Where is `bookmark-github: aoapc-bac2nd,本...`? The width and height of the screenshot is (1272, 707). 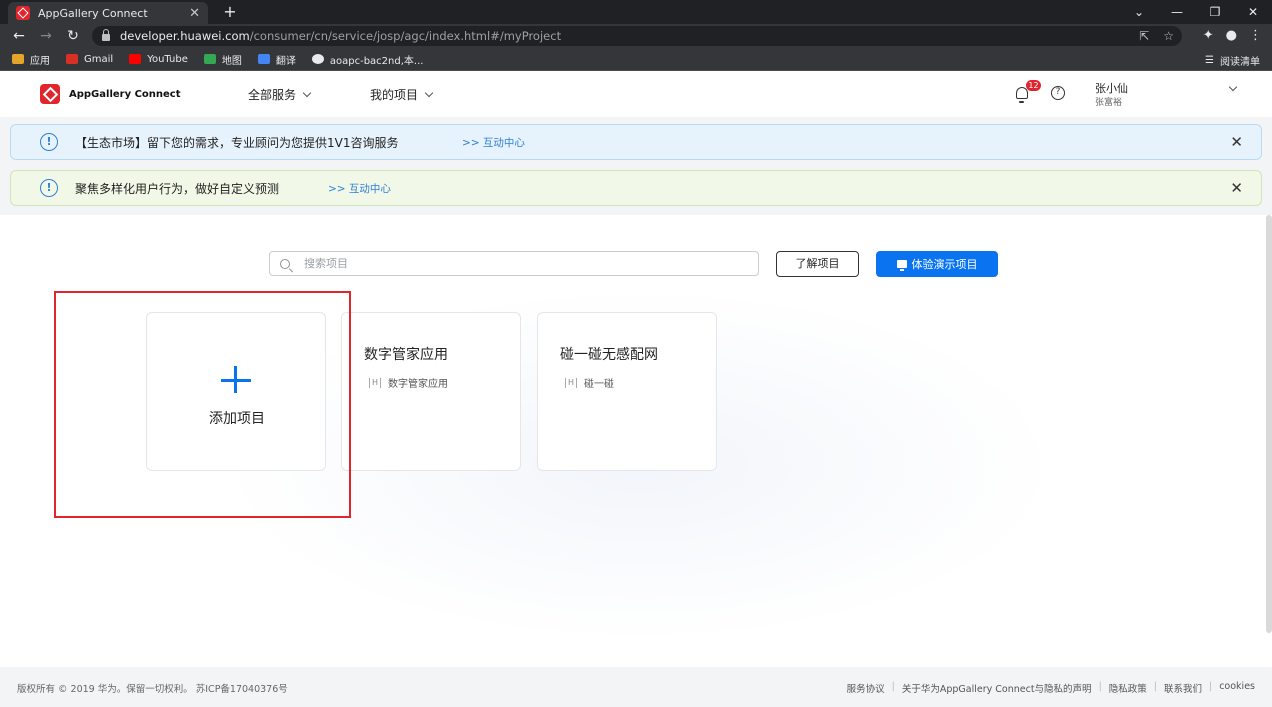
bookmark-github: aoapc-bac2nd,本... is located at coordinates (367, 59).